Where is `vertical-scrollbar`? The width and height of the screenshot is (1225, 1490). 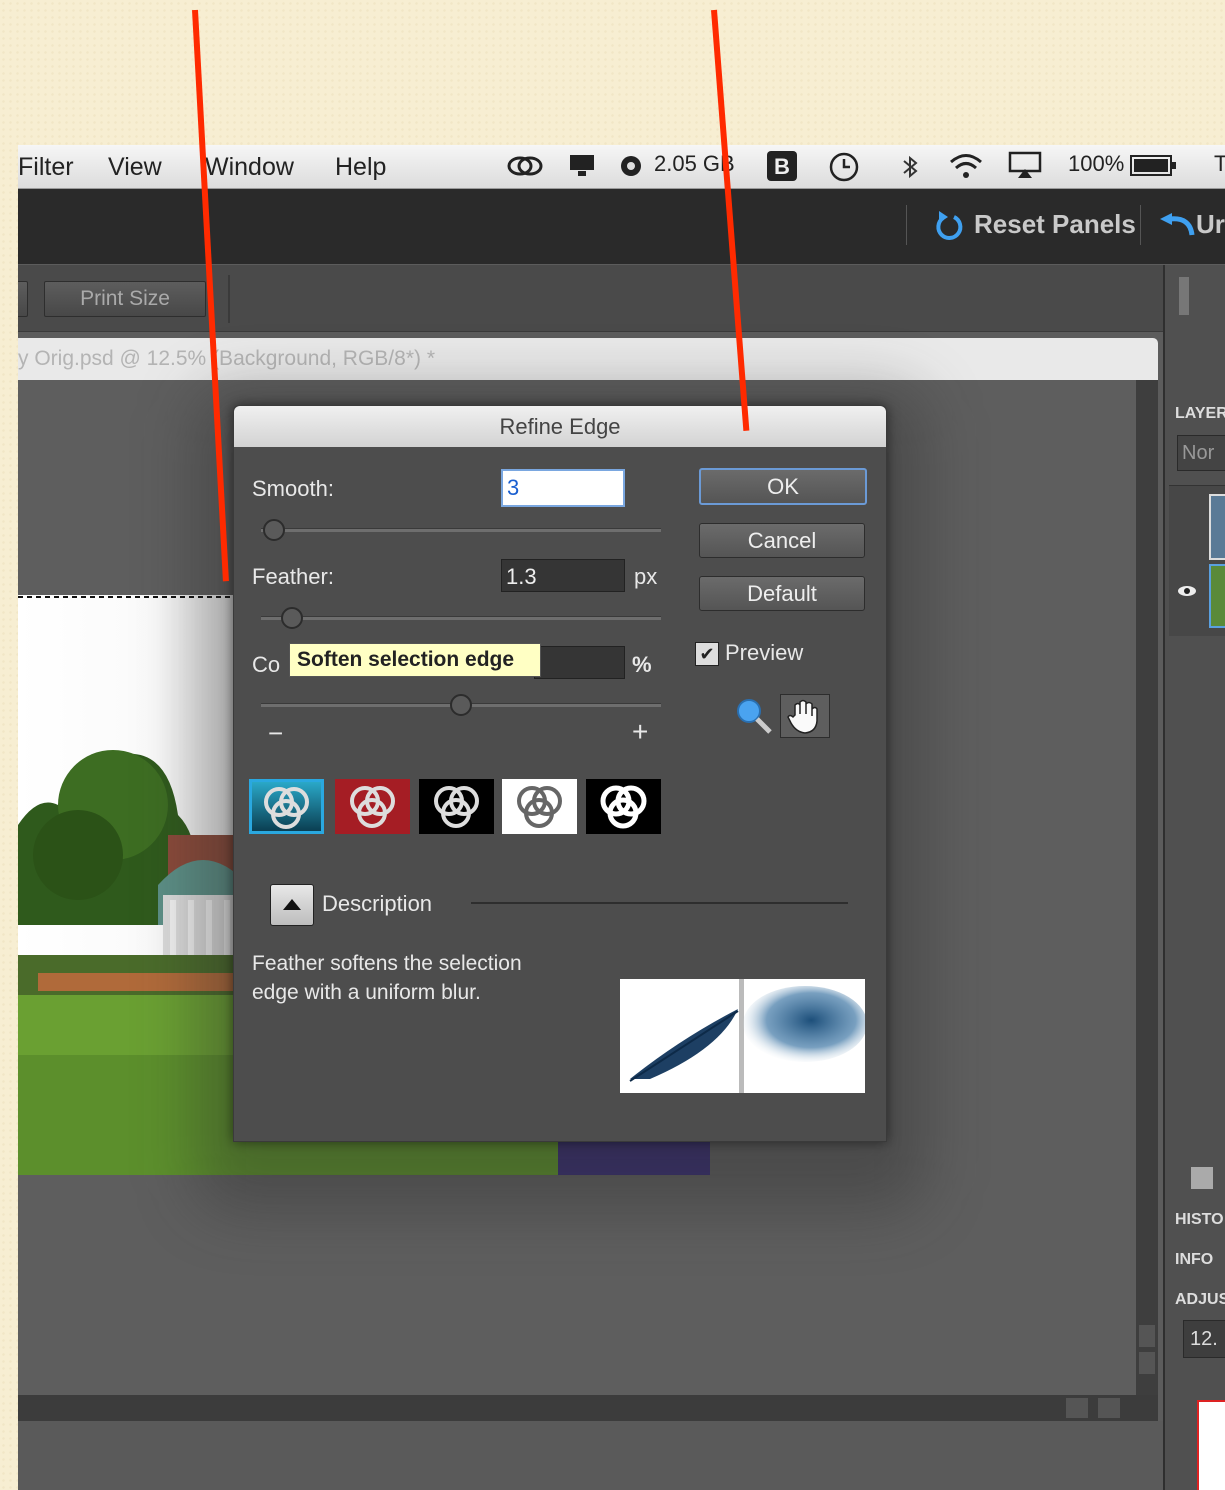 vertical-scrollbar is located at coordinates (1147, 900).